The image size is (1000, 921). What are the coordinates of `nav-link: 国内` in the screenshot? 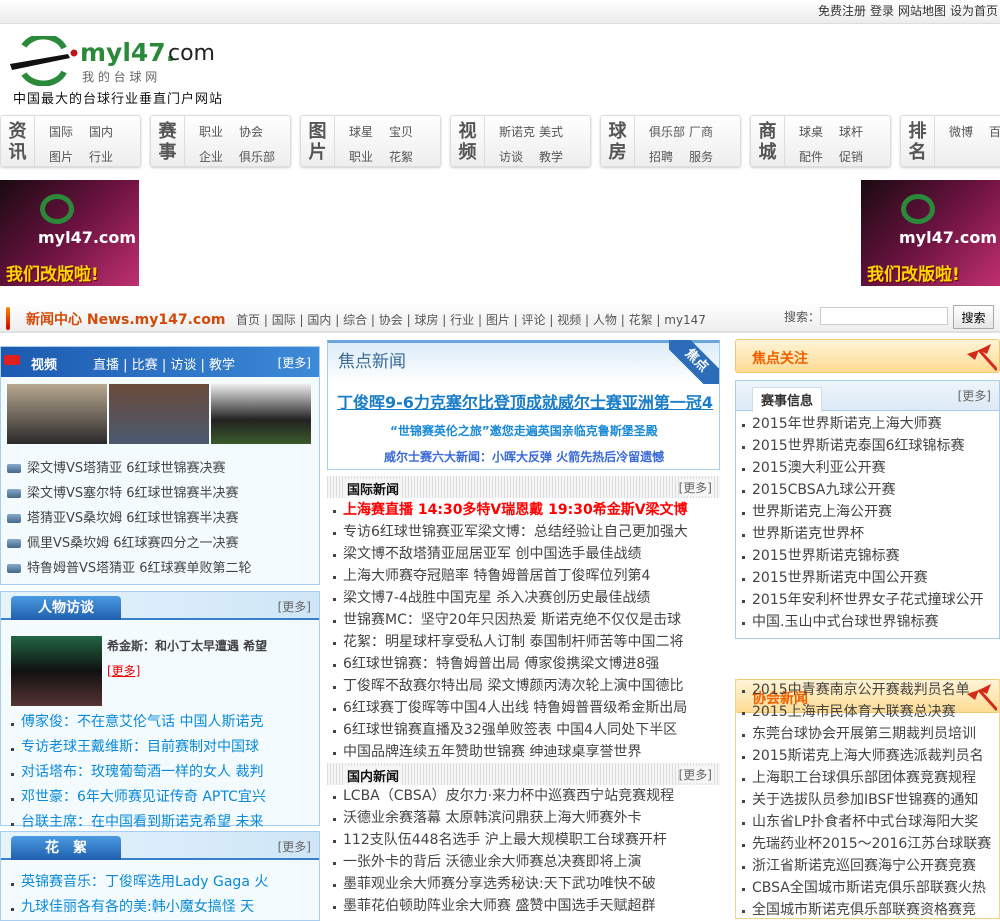 It's located at (109, 132).